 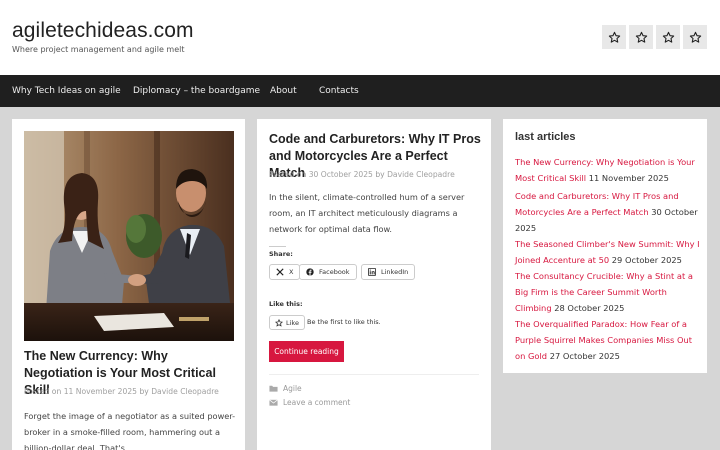 I want to click on share-linkedin-label: LinkedIn, so click(x=395, y=272).